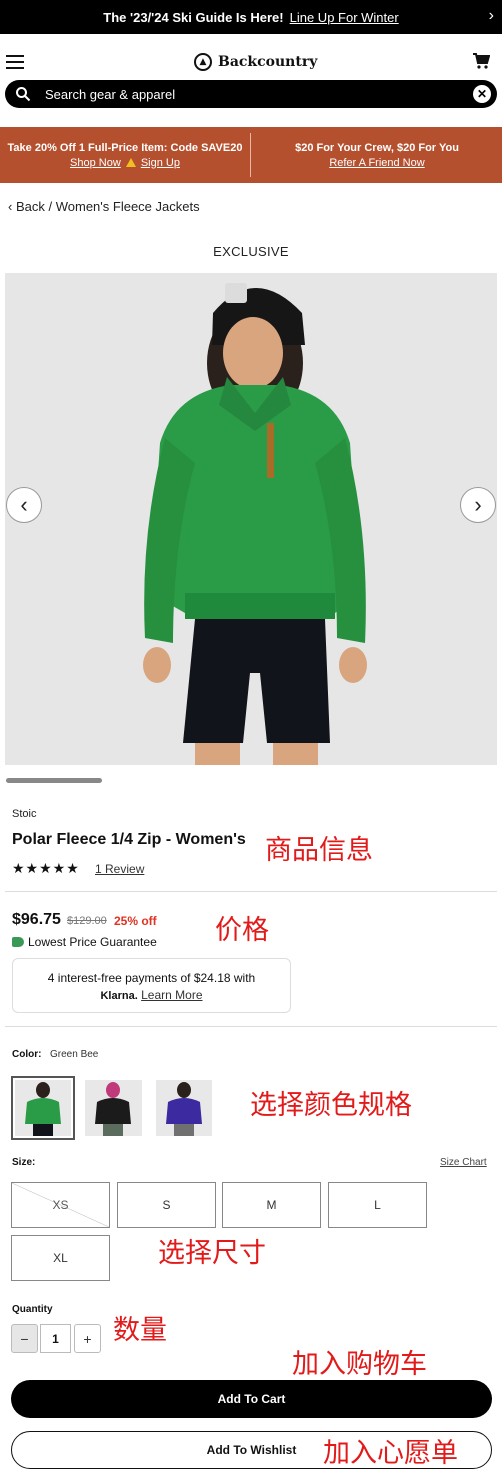 The height and width of the screenshot is (1470, 502). I want to click on shop-now-link: Shop Now, so click(95, 163).